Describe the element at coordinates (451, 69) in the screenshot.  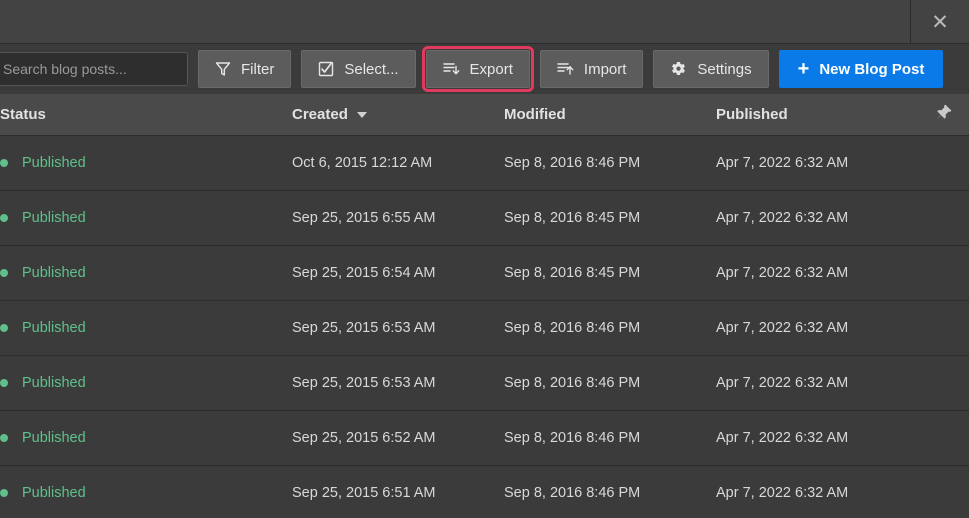
I see `export-icon` at that location.